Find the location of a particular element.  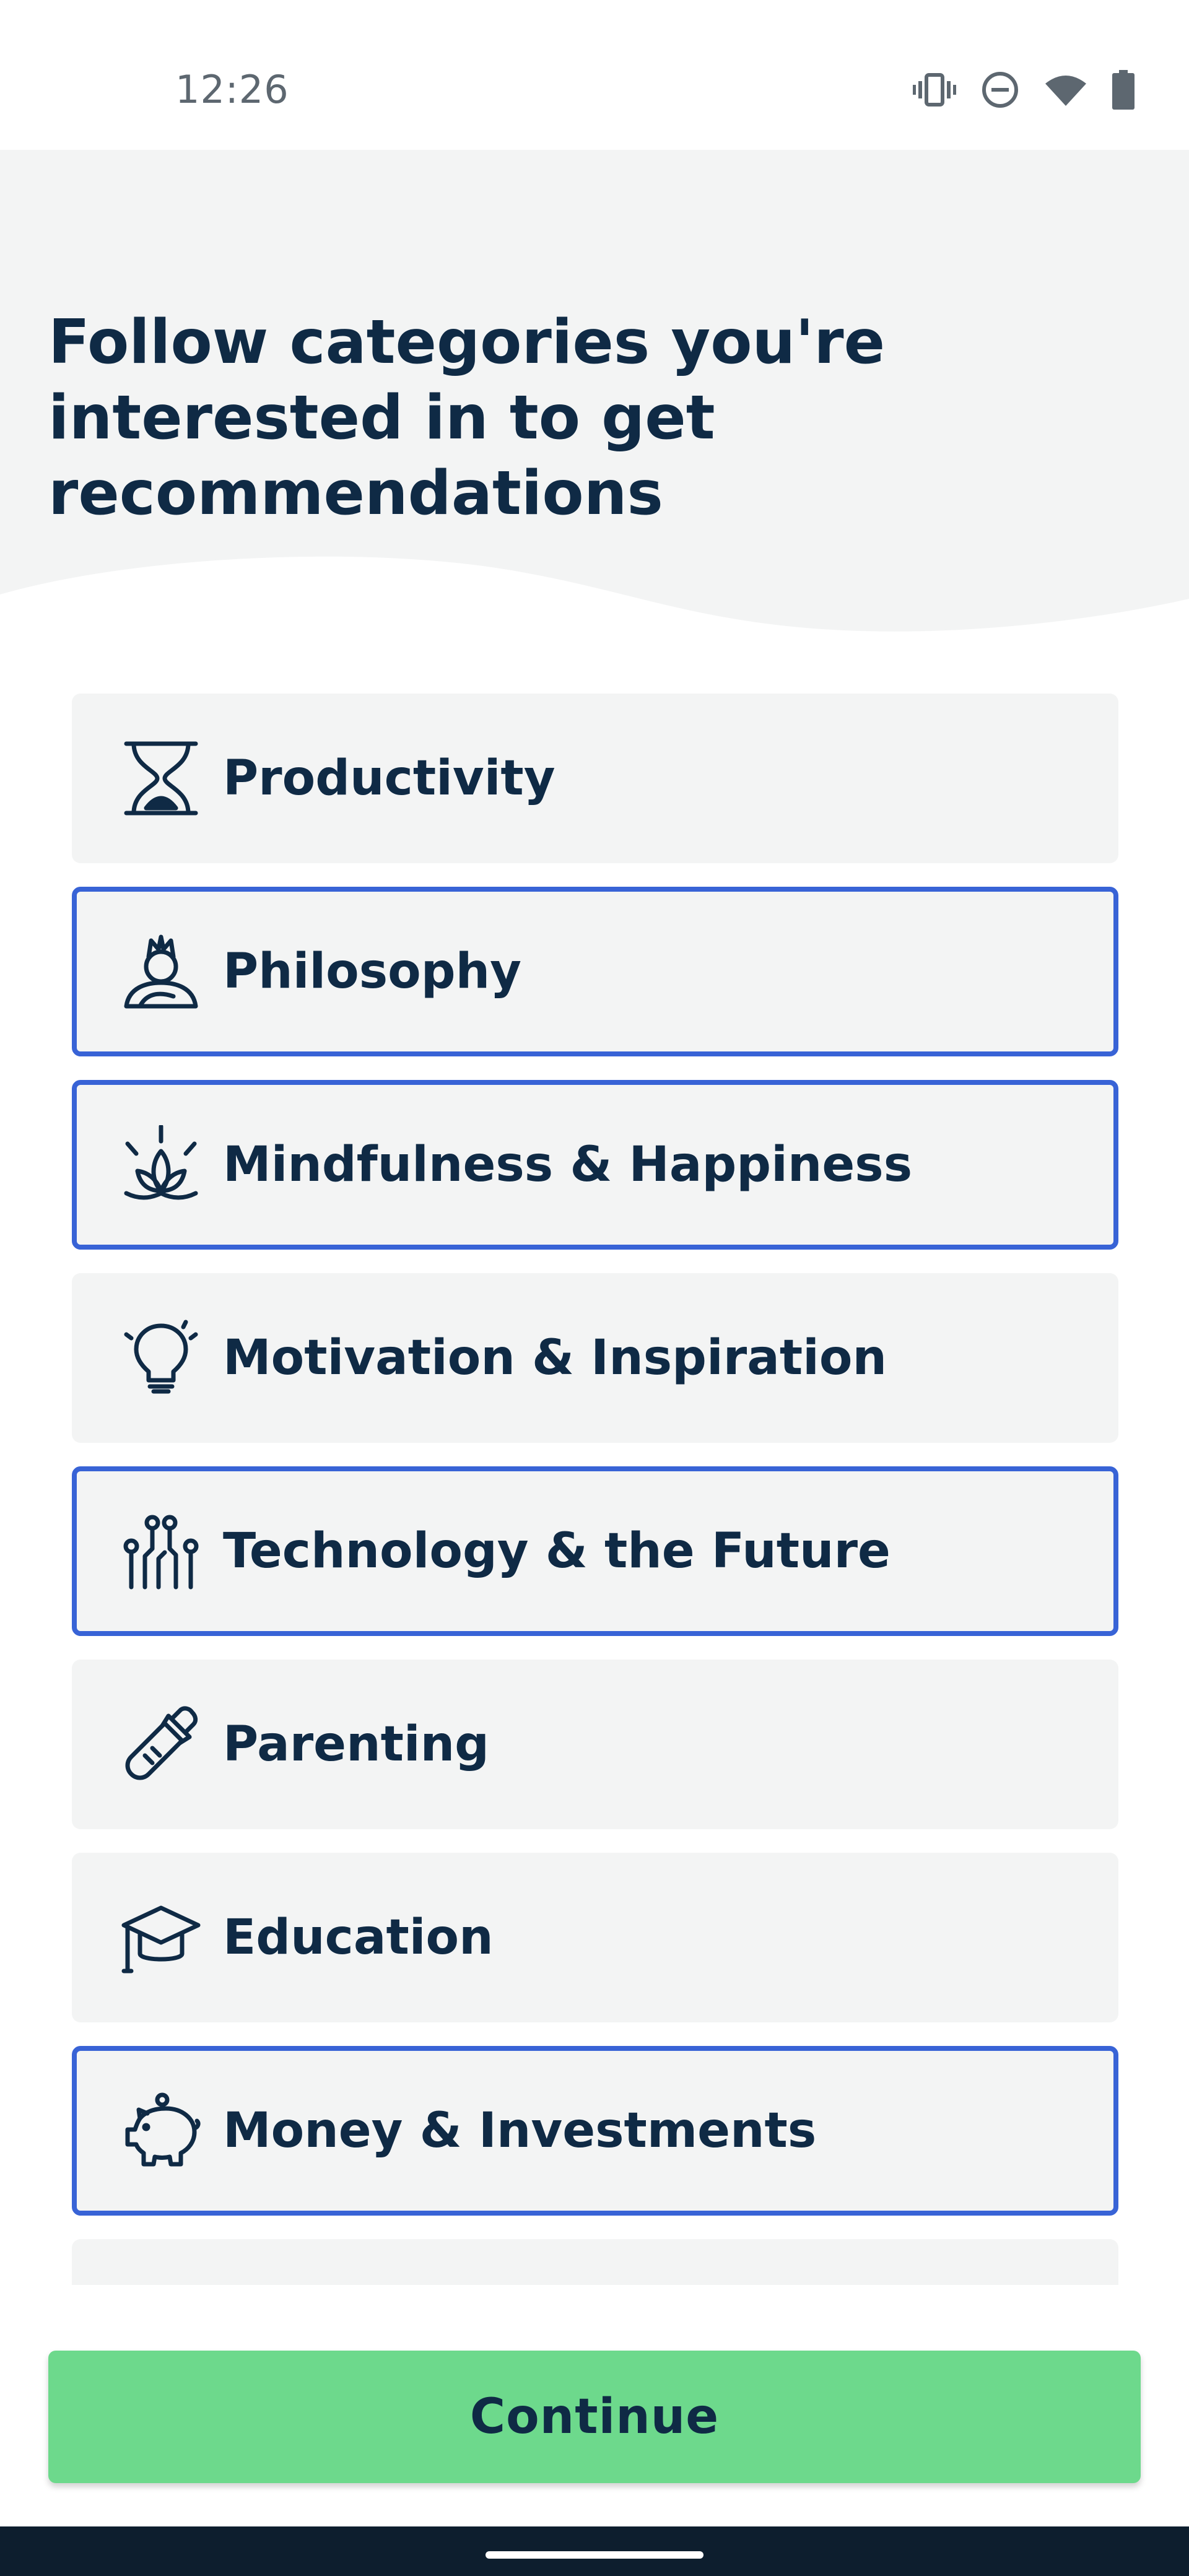

category-label: Parenting is located at coordinates (356, 1744).